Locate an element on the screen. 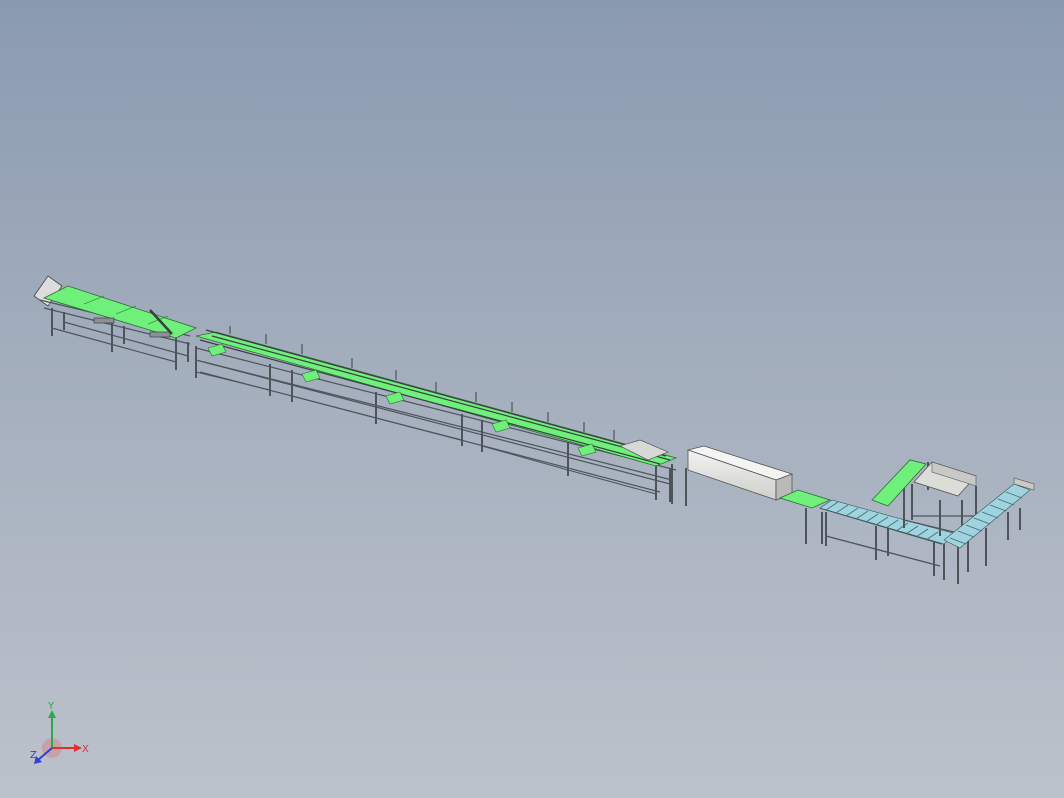  main-belt is located at coordinates (436, 399).